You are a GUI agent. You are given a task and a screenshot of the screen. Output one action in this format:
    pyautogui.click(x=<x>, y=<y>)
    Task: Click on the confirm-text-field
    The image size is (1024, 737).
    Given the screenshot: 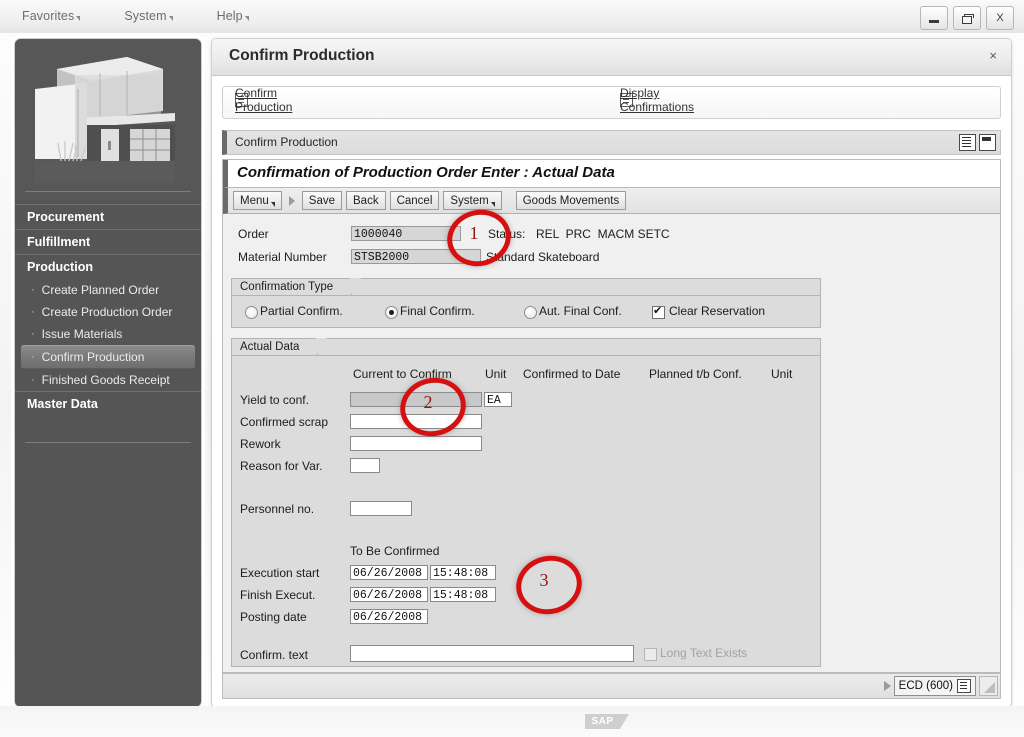 What is the action you would take?
    pyautogui.click(x=492, y=653)
    